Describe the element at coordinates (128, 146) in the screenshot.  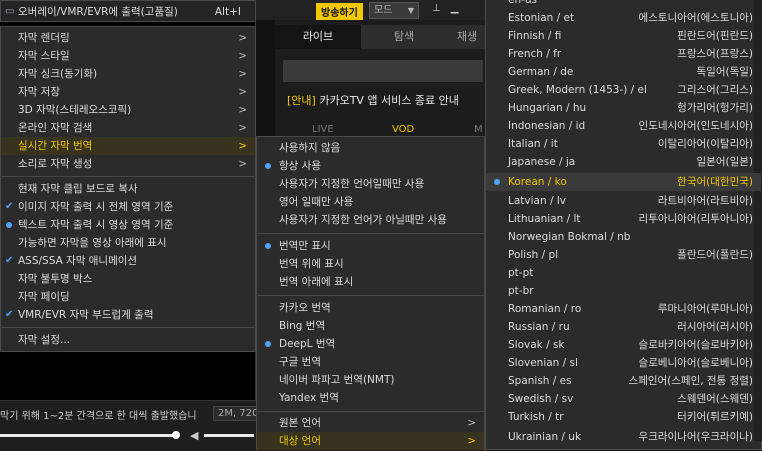
I see `menu-item-realtime-translate: 실시간 자막 번역 >` at that location.